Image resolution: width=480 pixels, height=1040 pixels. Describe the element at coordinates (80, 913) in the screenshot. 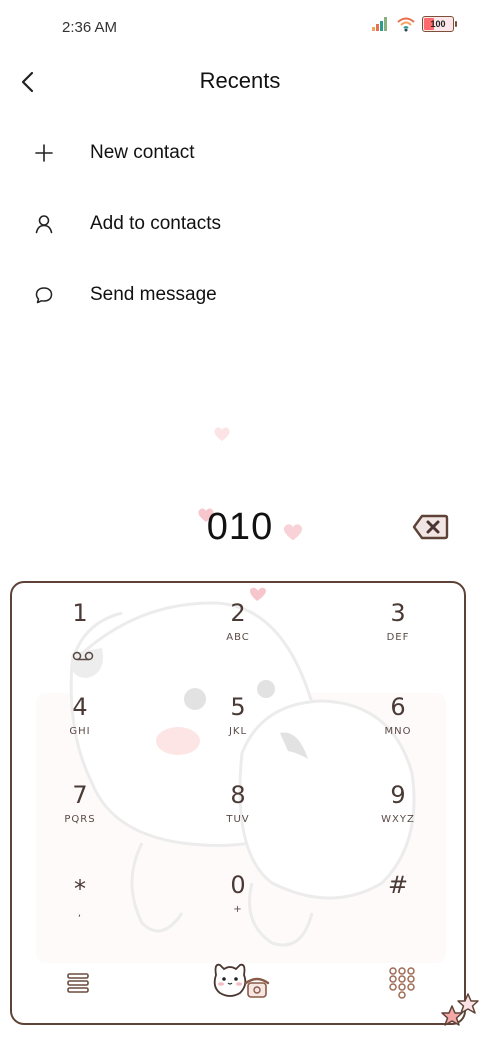

I see `key-letters: ,` at that location.